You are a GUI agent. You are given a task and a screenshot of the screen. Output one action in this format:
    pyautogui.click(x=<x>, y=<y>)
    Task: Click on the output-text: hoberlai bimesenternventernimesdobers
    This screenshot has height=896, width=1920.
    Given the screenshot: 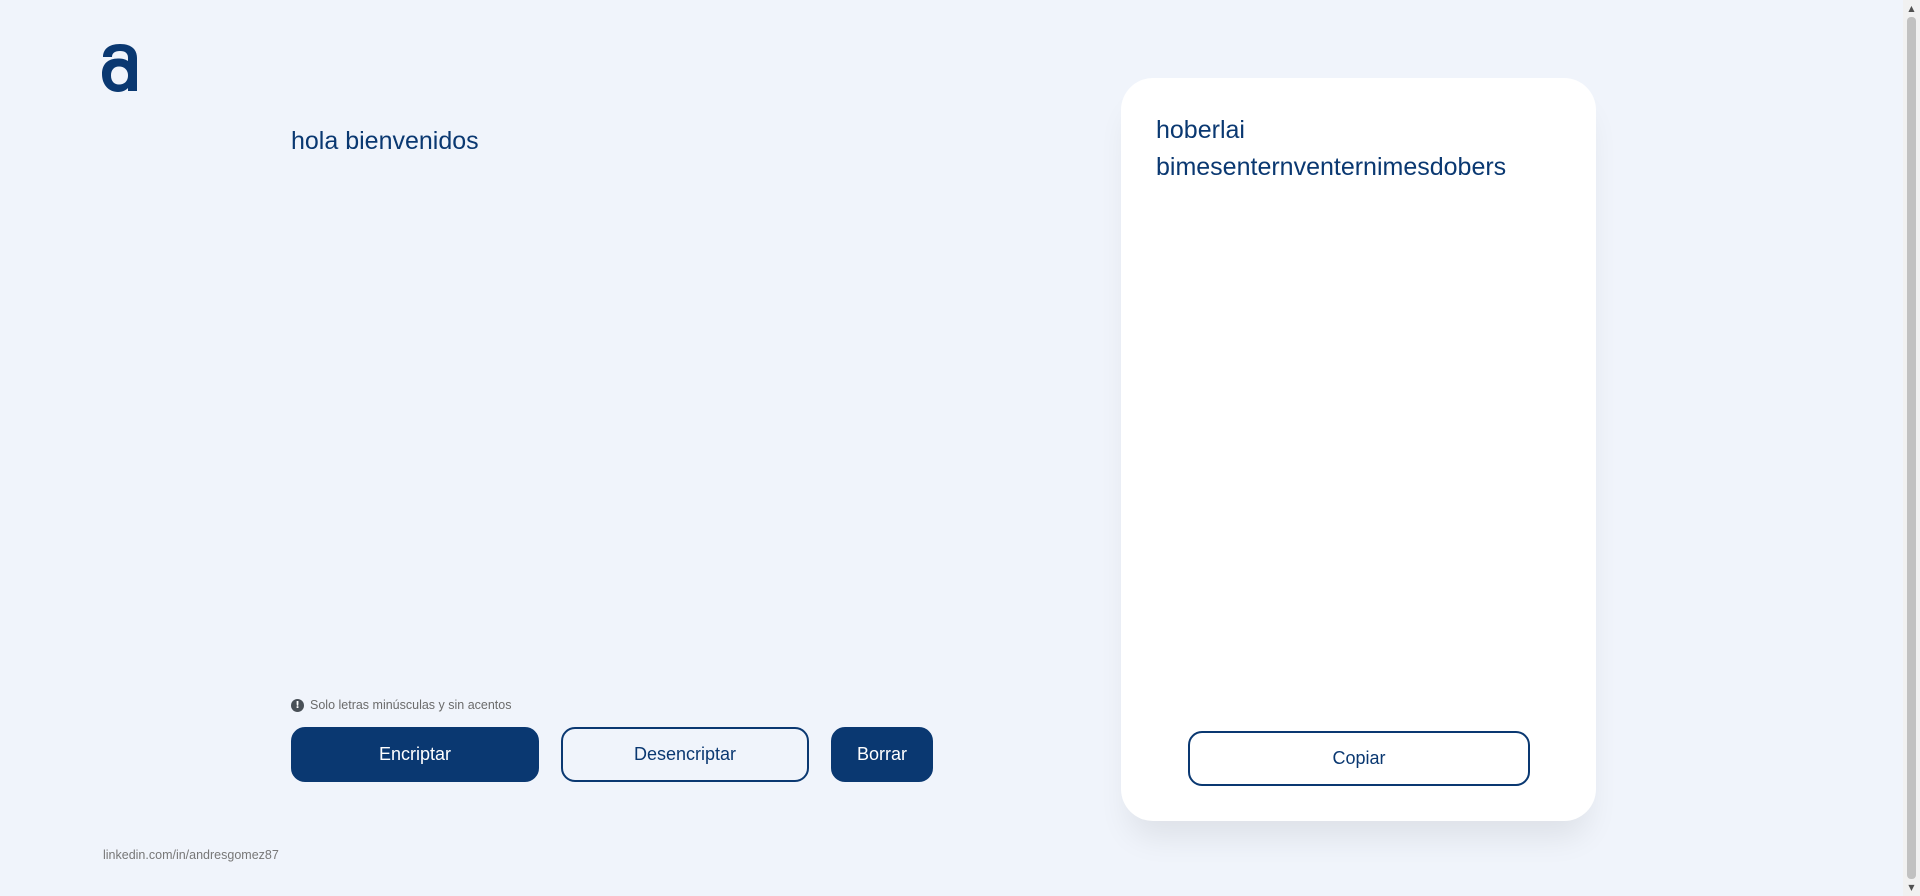 What is the action you would take?
    pyautogui.click(x=1331, y=148)
    